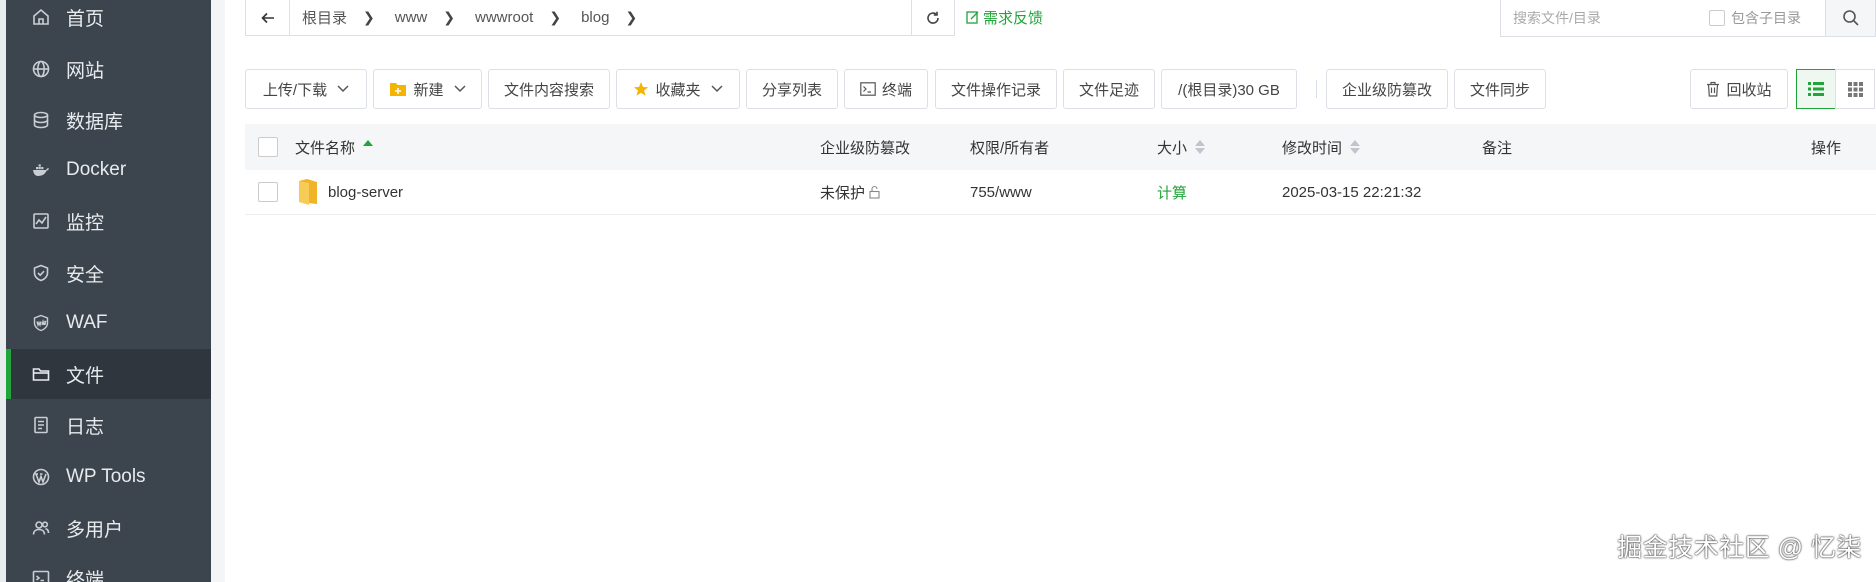 The width and height of the screenshot is (1876, 582). I want to click on row-name: blog-server, so click(350, 192).